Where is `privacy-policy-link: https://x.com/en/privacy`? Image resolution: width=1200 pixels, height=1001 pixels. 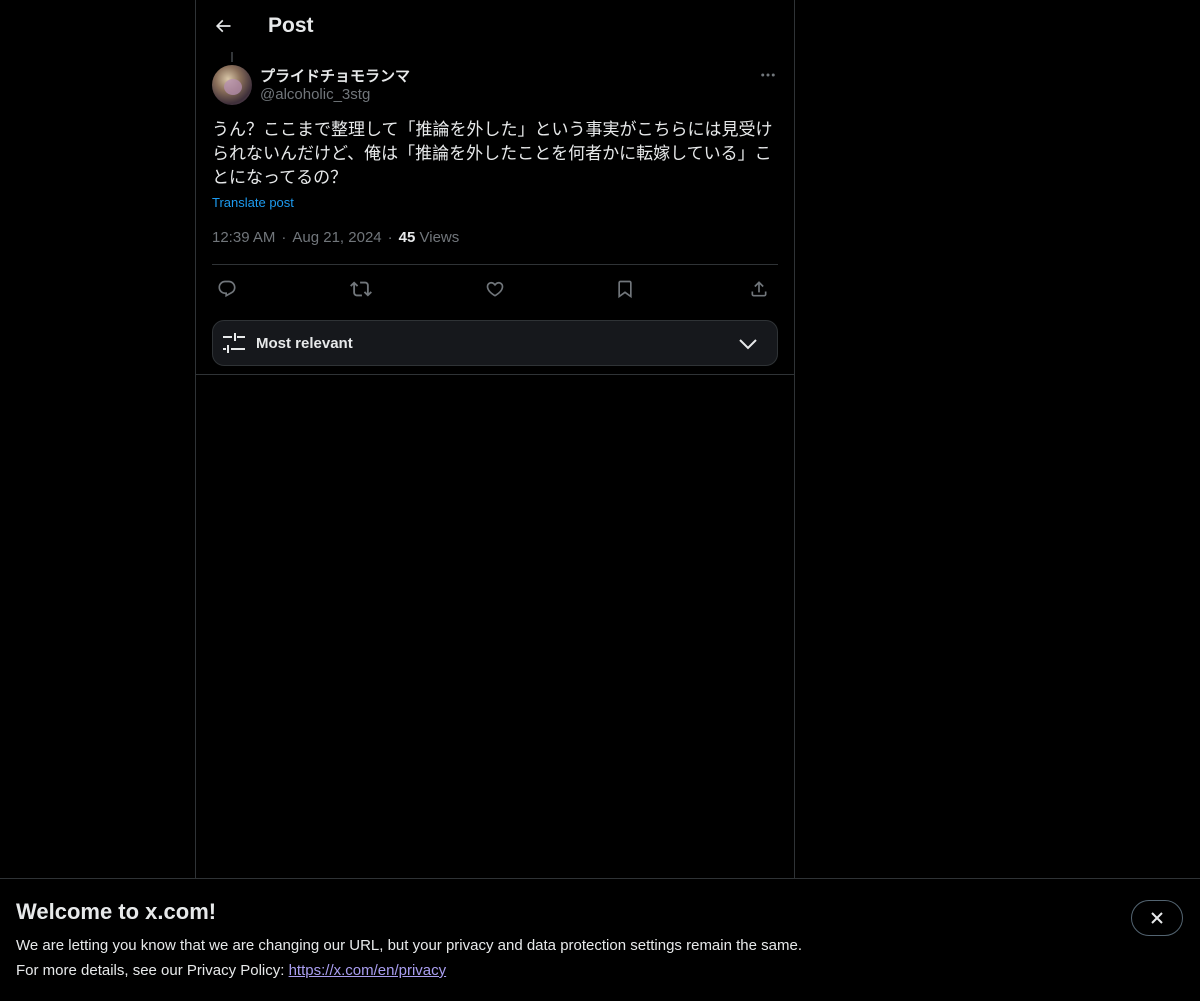
privacy-policy-link: https://x.com/en/privacy is located at coordinates (368, 970).